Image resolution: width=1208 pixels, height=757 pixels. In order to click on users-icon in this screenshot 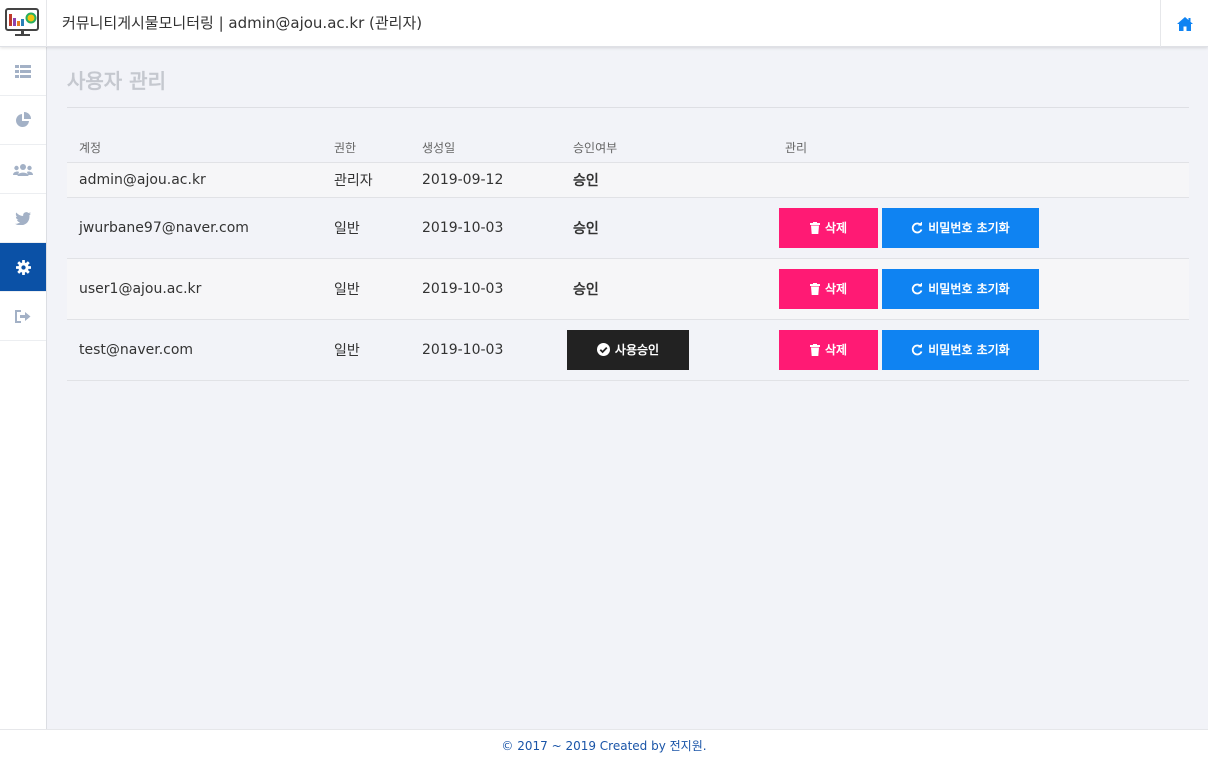, I will do `click(23, 169)`.